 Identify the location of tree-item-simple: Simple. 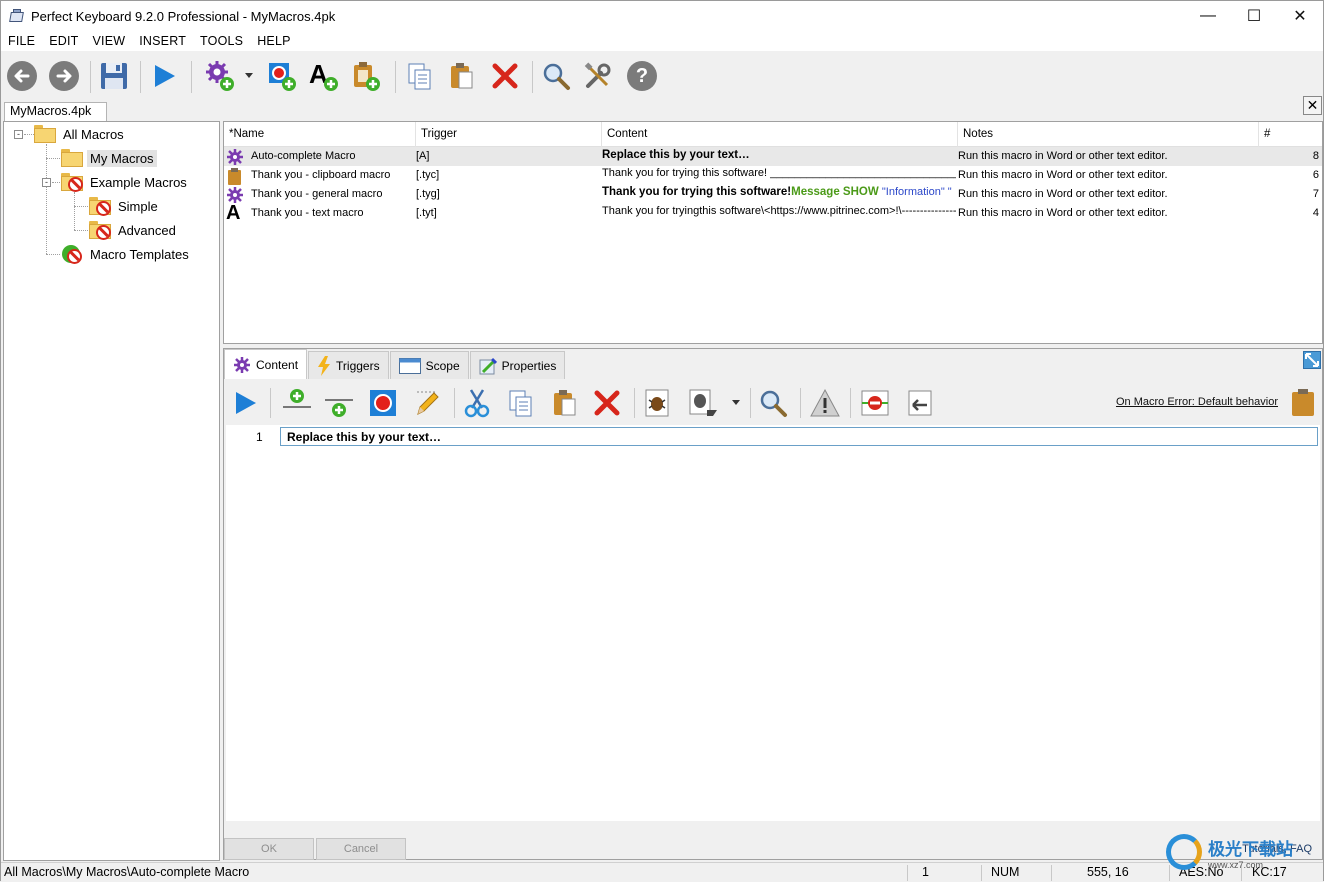
(125, 206).